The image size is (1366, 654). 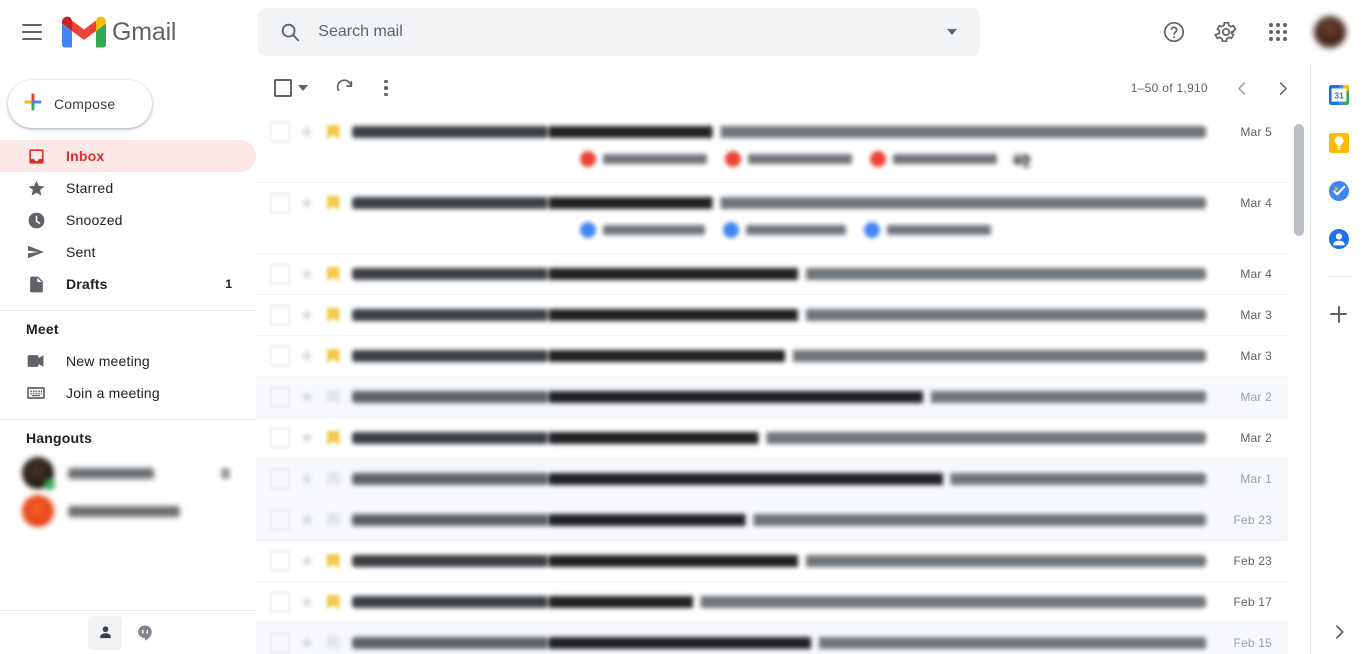 What do you see at coordinates (303, 88) in the screenshot?
I see `select-all-dropdown` at bounding box center [303, 88].